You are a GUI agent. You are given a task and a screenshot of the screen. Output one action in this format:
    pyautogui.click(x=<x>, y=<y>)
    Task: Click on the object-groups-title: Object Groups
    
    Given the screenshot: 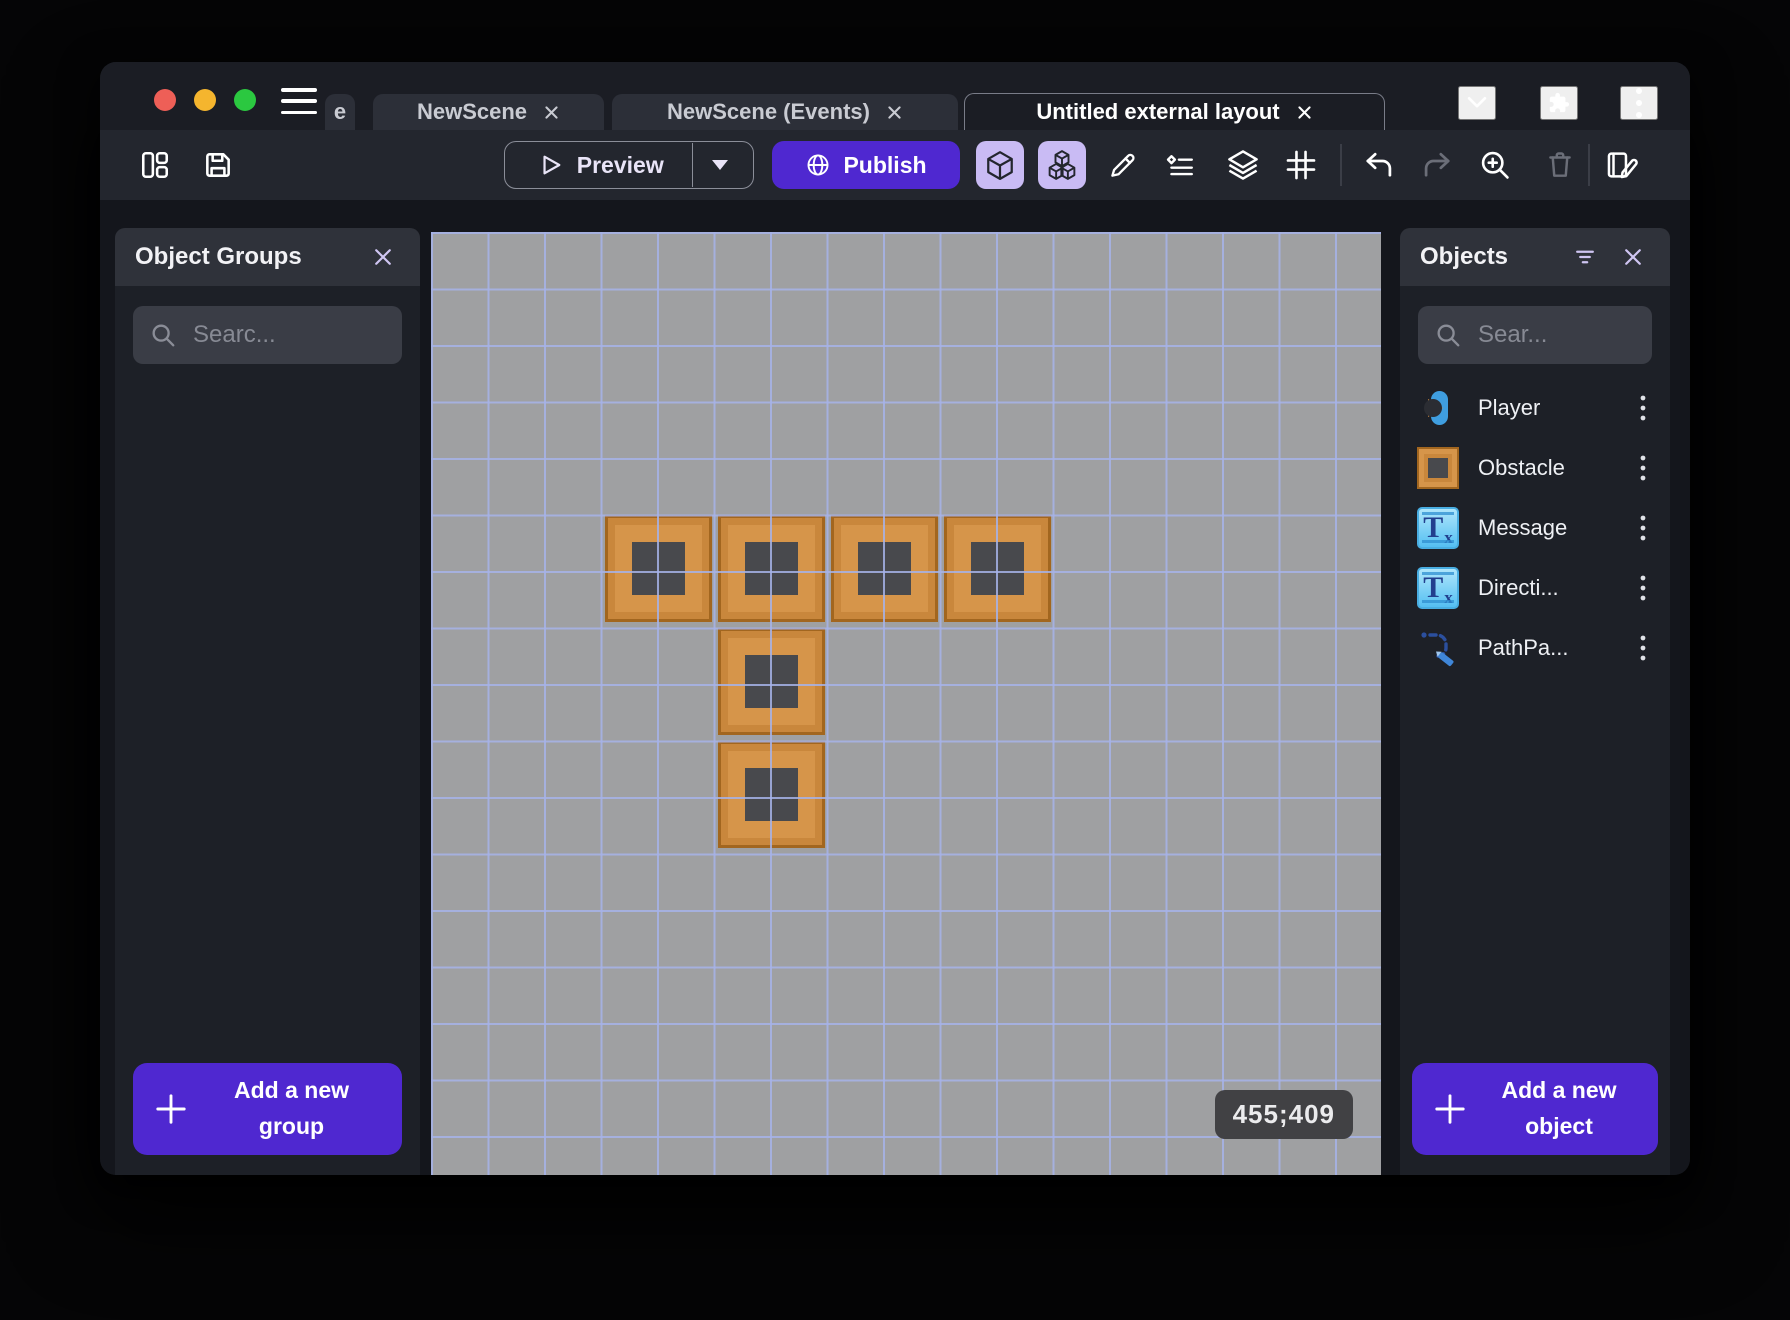 What is the action you would take?
    pyautogui.click(x=218, y=256)
    